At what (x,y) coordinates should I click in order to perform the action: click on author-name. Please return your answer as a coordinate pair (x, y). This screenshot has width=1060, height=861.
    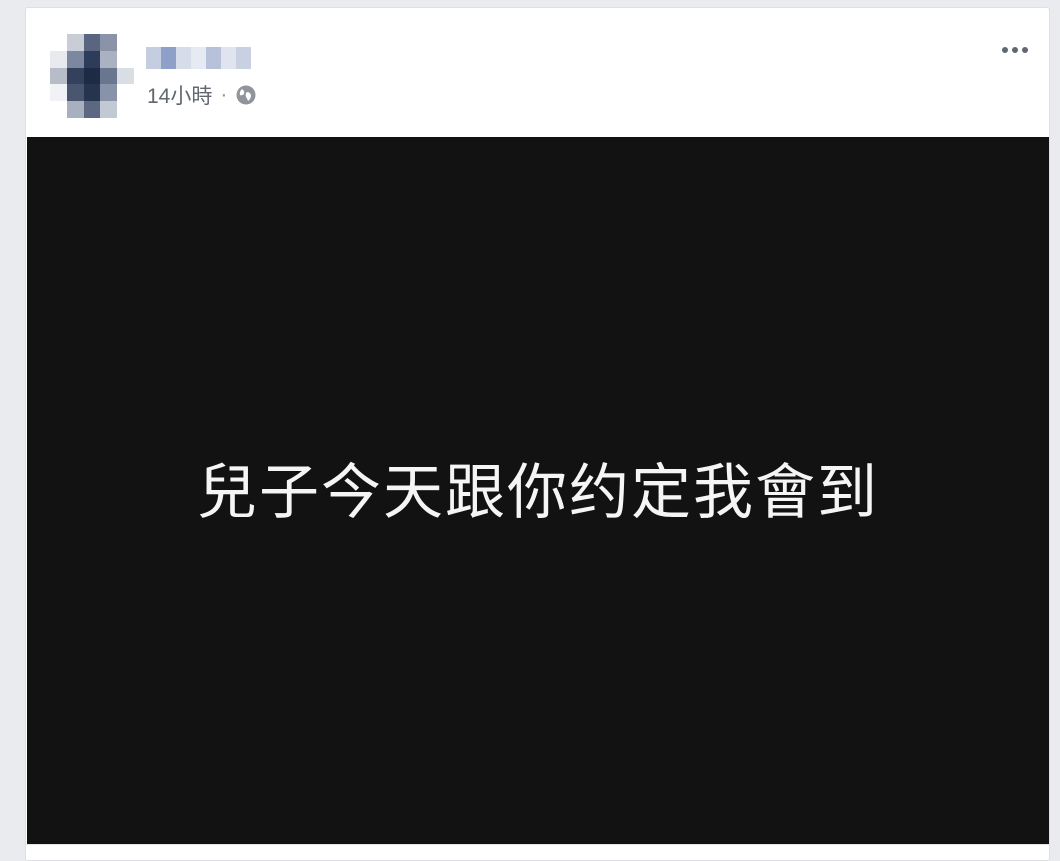
    Looking at the image, I should click on (198, 58).